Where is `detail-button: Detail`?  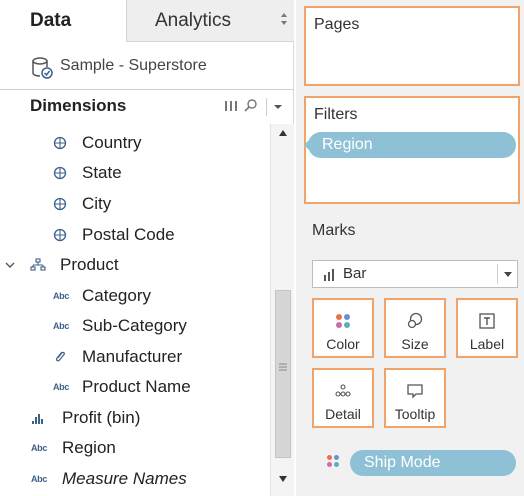 detail-button: Detail is located at coordinates (343, 398).